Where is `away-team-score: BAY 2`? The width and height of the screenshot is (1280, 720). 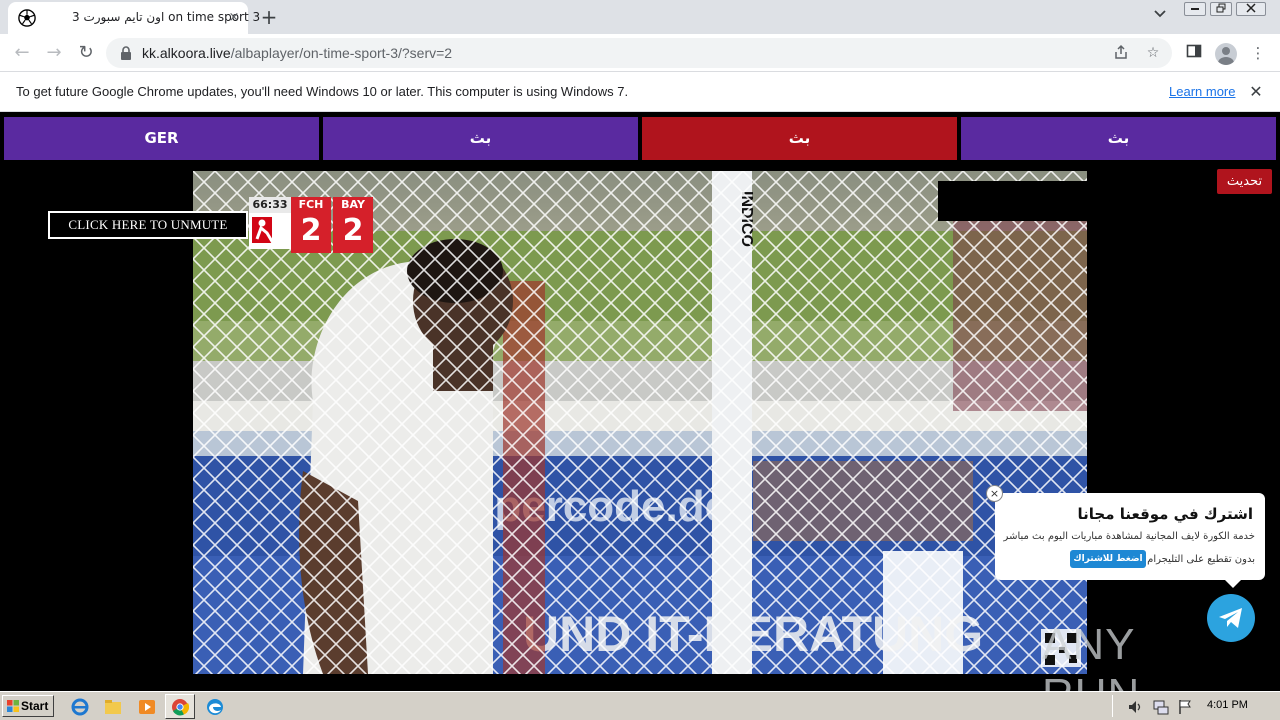 away-team-score: BAY 2 is located at coordinates (353, 225).